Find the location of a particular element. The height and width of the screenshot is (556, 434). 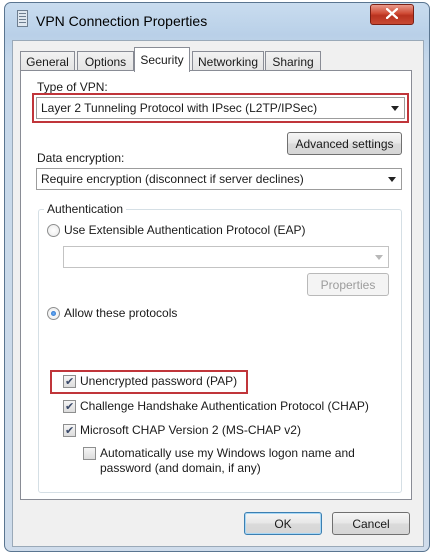

radio-selected-dot is located at coordinates (53, 313).